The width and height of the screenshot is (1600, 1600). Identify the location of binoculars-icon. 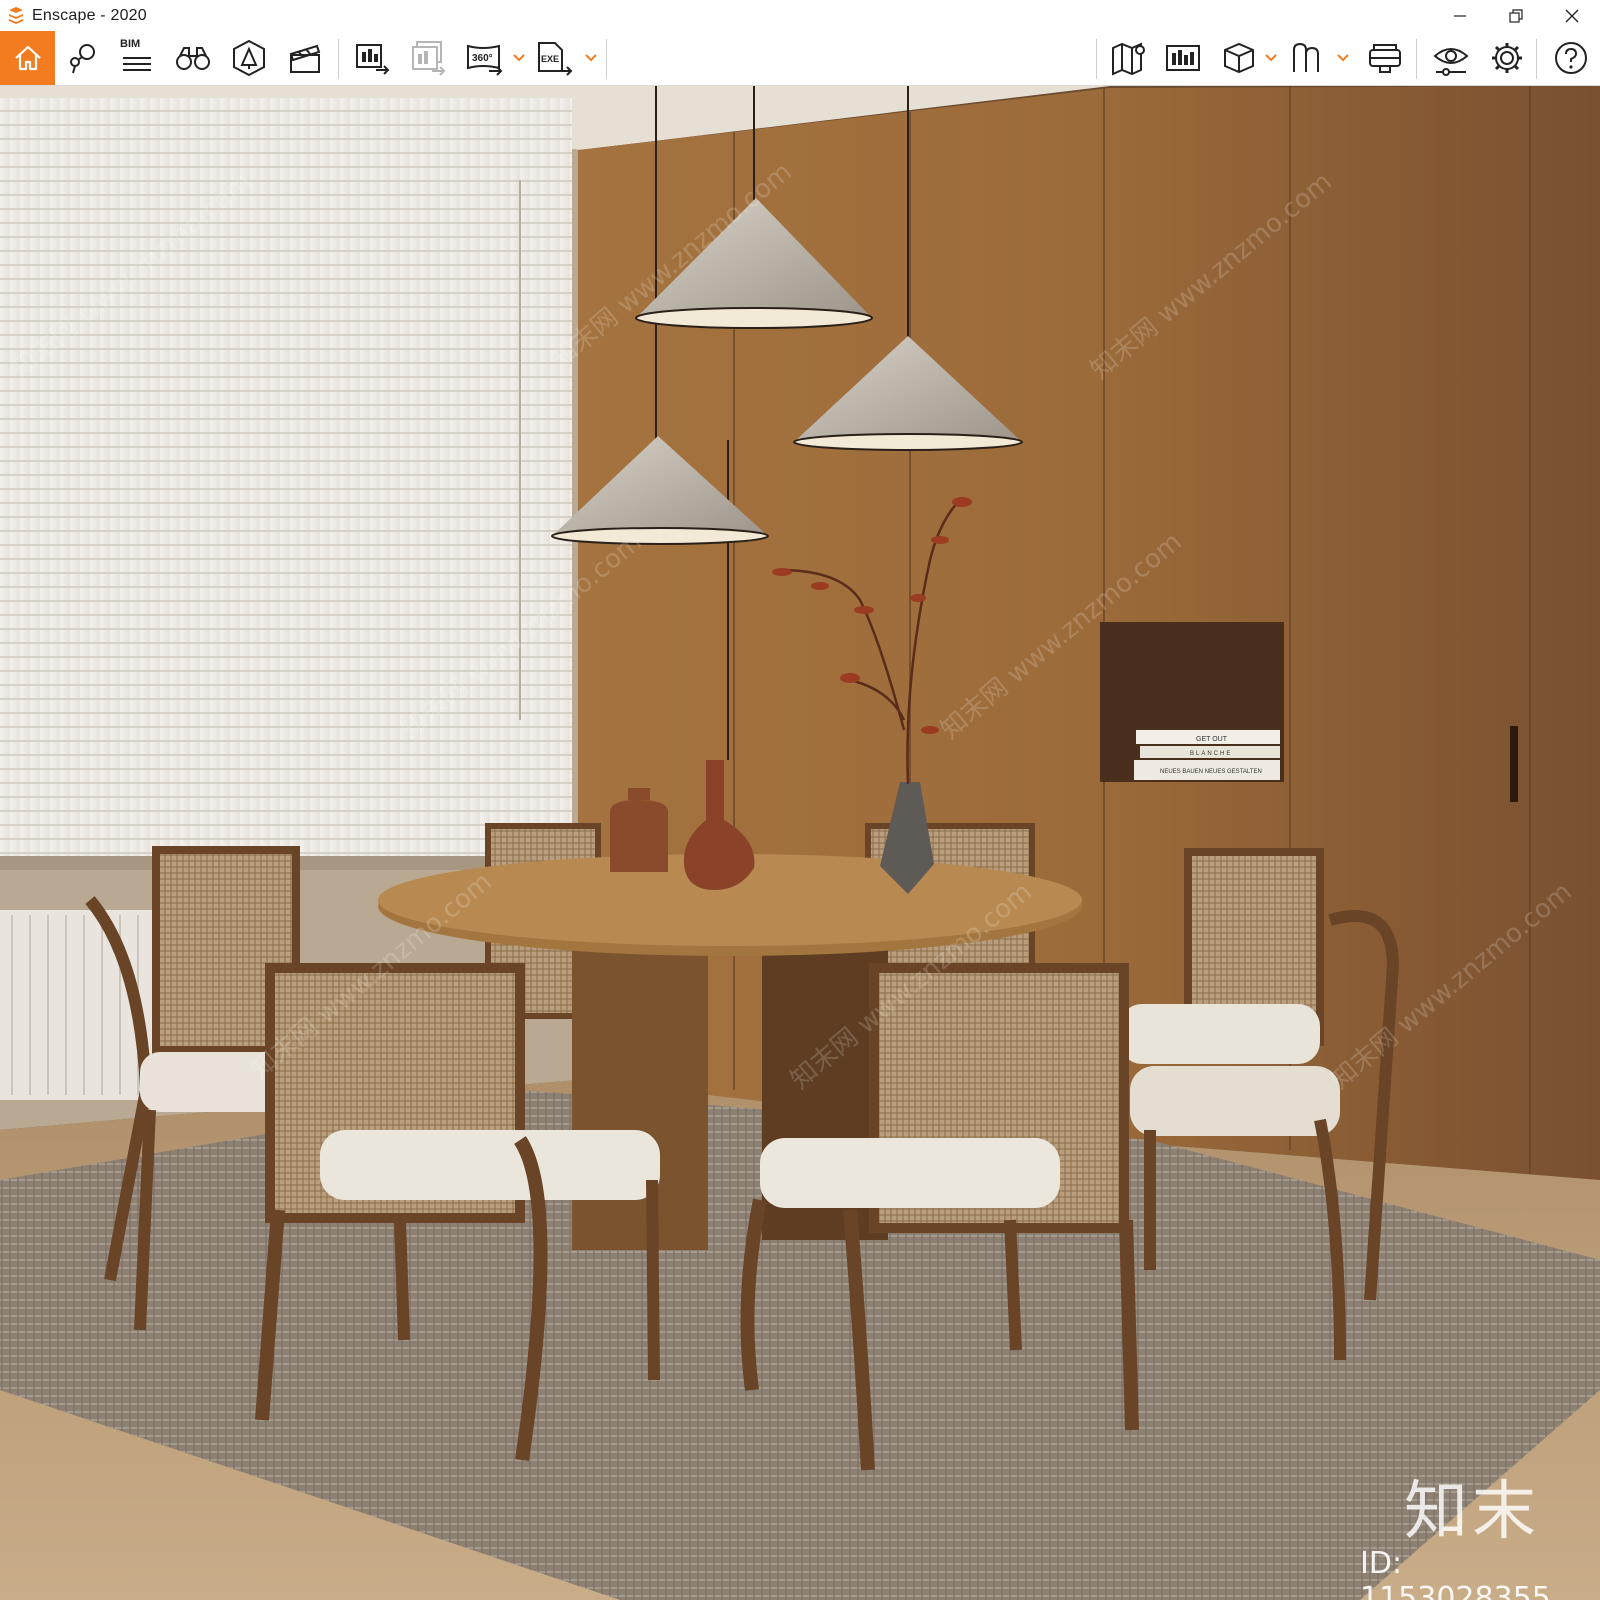
(193, 58).